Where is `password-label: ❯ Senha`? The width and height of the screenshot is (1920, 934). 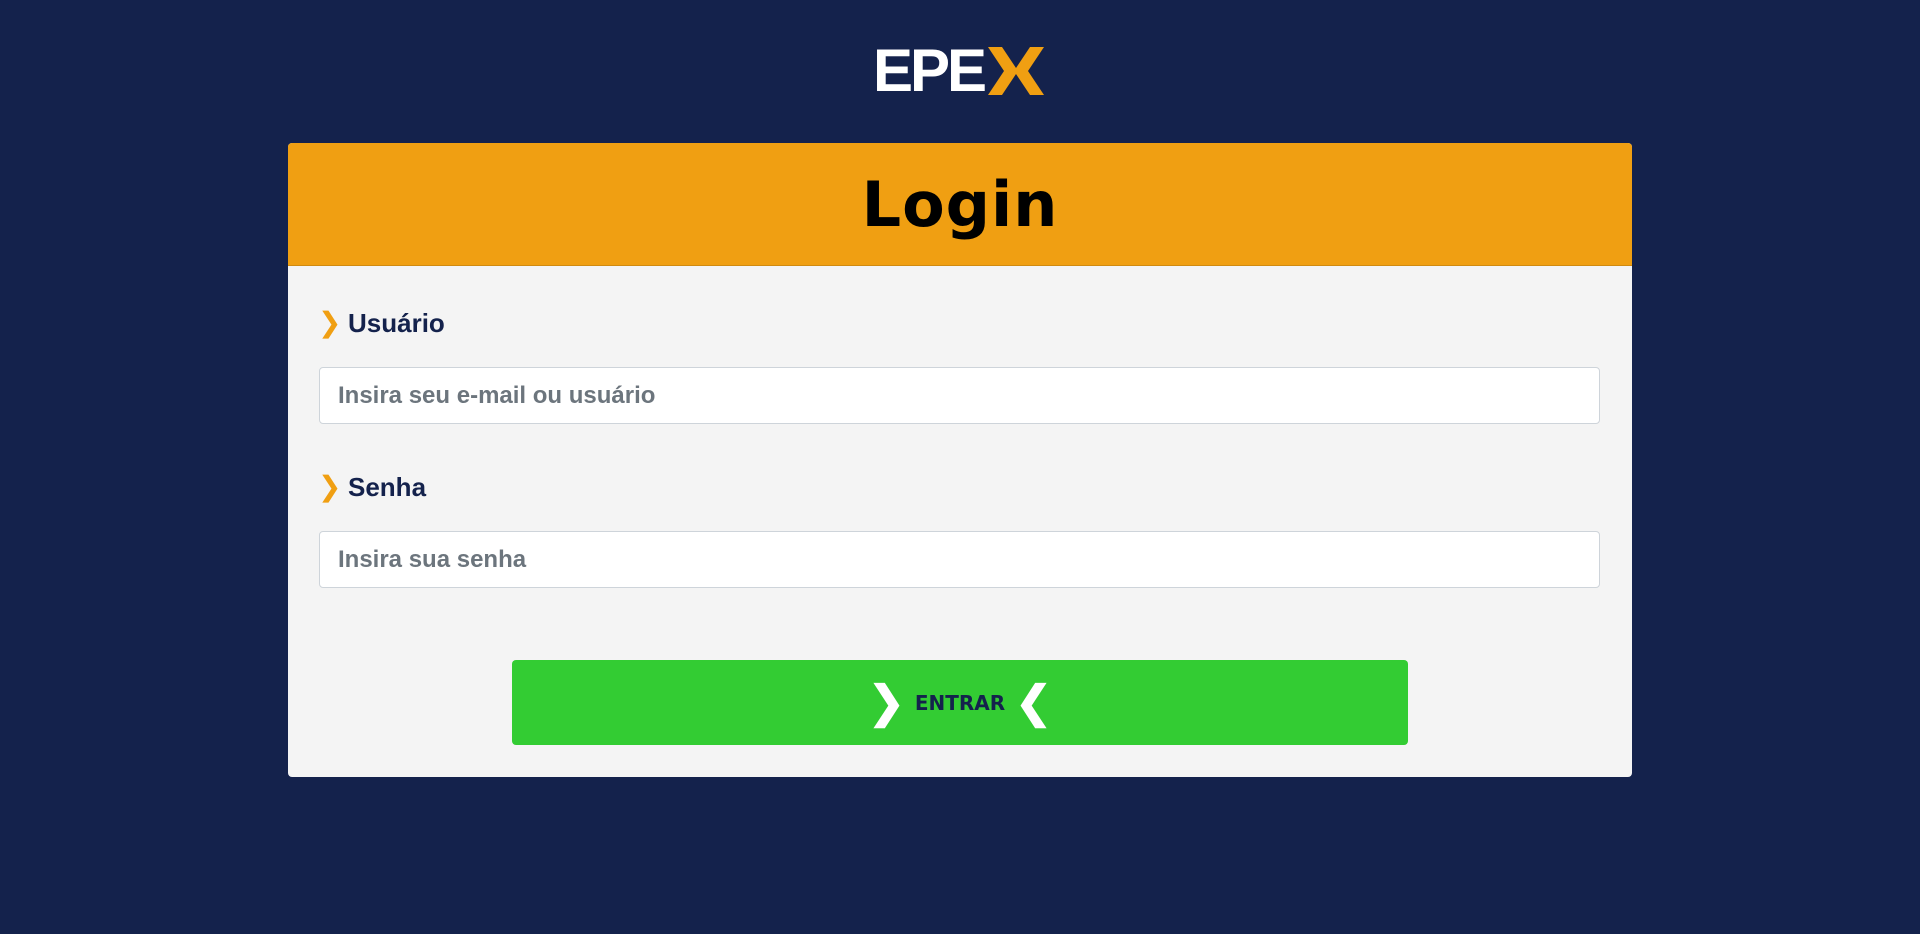
password-label: ❯ Senha is located at coordinates (372, 487).